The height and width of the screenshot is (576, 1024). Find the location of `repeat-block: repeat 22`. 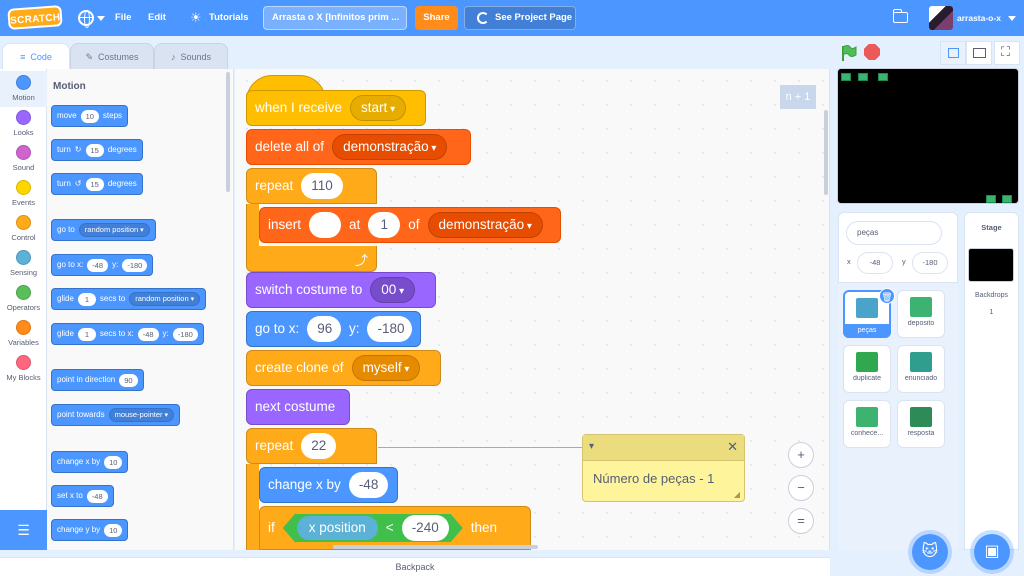

repeat-block: repeat 22 is located at coordinates (311, 446).